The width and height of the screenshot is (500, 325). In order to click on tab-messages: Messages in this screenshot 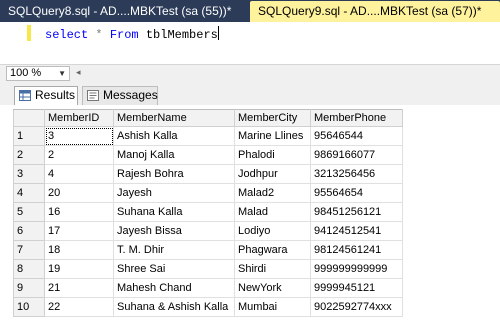, I will do `click(120, 95)`.